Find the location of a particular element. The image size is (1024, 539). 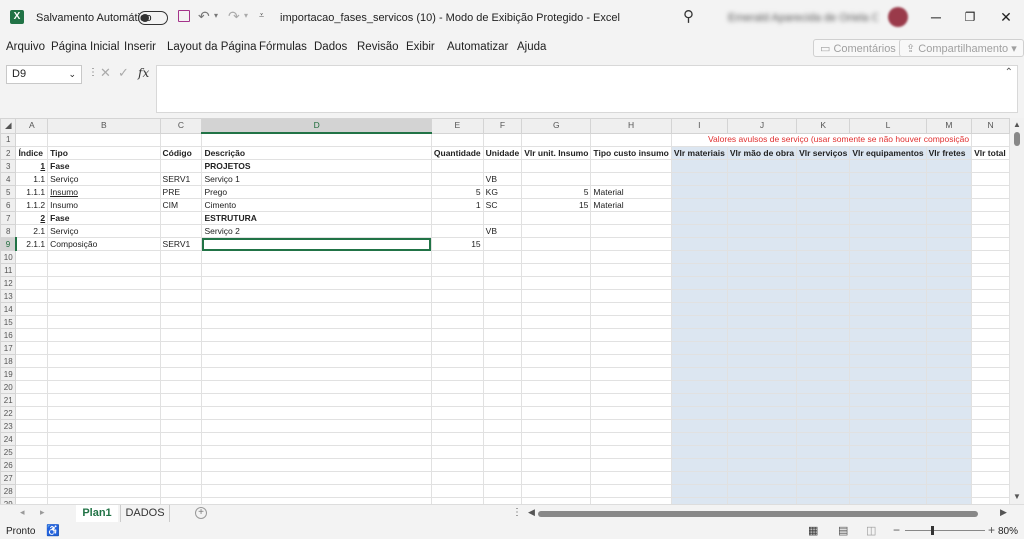

more-options-icon: ⋮ is located at coordinates (93, 72).